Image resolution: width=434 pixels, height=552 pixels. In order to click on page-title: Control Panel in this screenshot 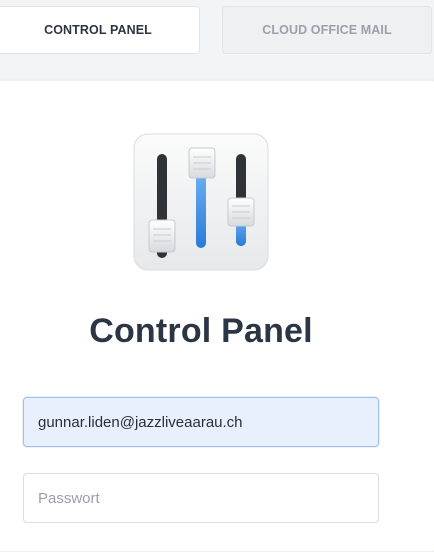, I will do `click(201, 331)`.